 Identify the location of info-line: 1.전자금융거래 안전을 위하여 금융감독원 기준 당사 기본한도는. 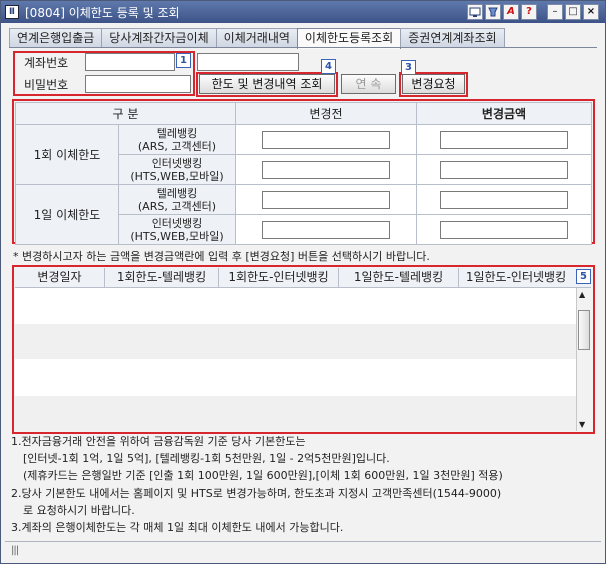
(158, 441).